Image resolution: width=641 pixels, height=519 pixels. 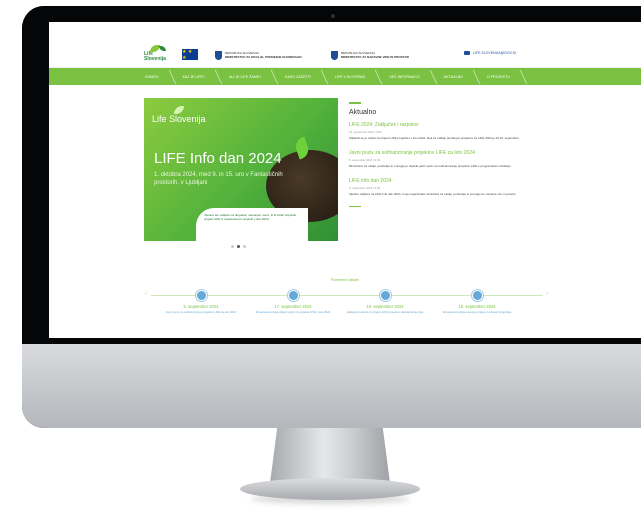 What do you see at coordinates (218, 158) in the screenshot?
I see `banner-title: LIFE Info dan 2024` at bounding box center [218, 158].